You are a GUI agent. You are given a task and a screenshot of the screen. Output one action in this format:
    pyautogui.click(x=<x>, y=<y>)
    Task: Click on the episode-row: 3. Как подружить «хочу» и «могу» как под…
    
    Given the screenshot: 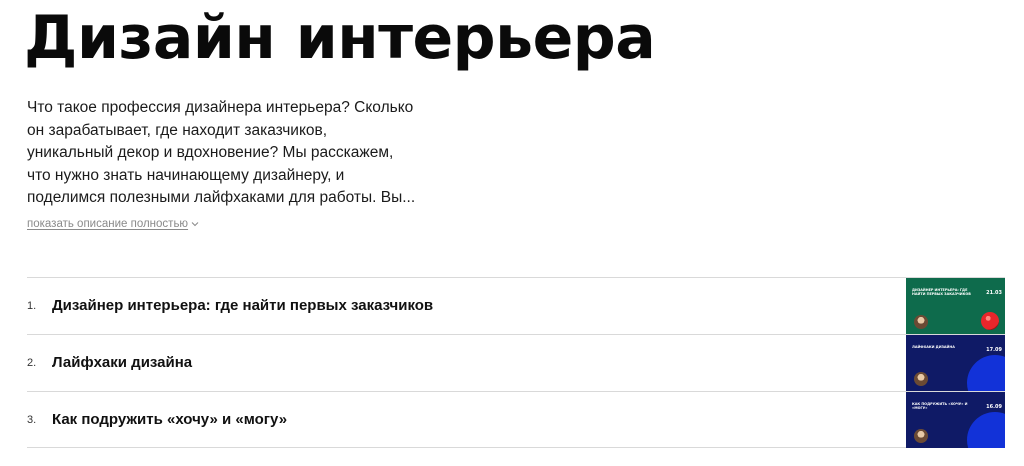 What is the action you would take?
    pyautogui.click(x=516, y=419)
    